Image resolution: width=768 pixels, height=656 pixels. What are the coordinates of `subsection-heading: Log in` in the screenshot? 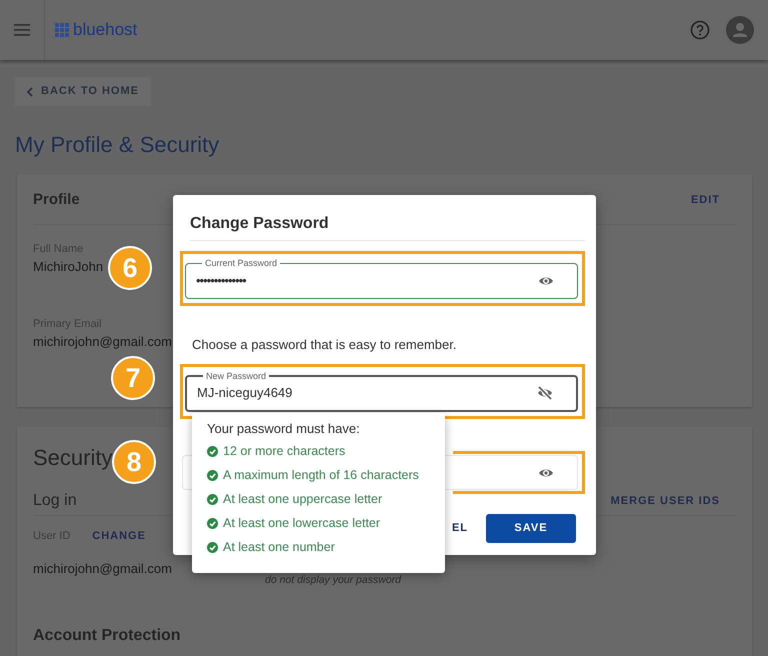 It's located at (55, 500).